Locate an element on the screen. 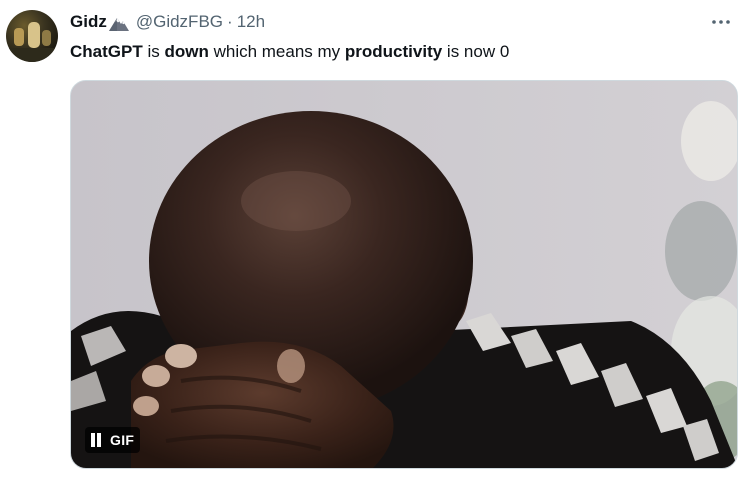  handle: @GidzFBG is located at coordinates (179, 22).